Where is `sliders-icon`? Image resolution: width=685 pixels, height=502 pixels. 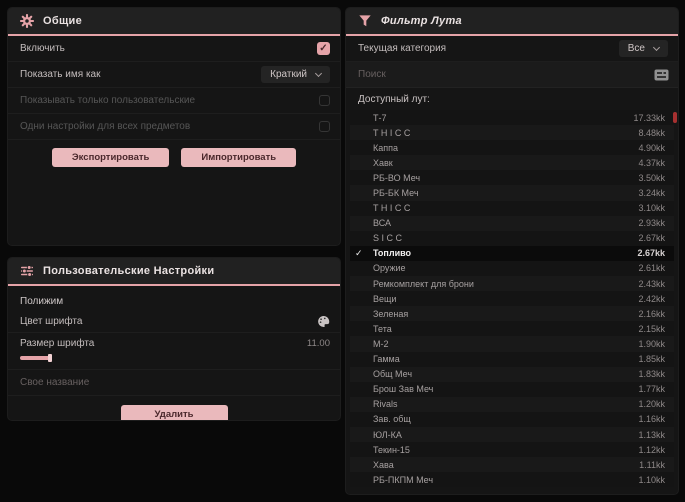
sliders-icon is located at coordinates (27, 271).